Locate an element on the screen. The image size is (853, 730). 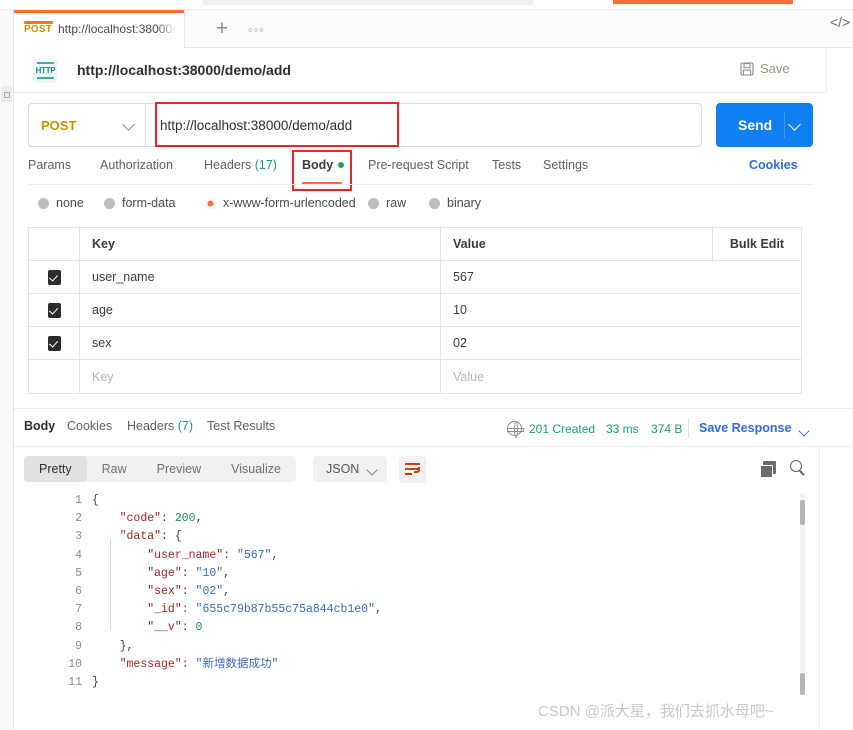
save-button: Save is located at coordinates (765, 68).